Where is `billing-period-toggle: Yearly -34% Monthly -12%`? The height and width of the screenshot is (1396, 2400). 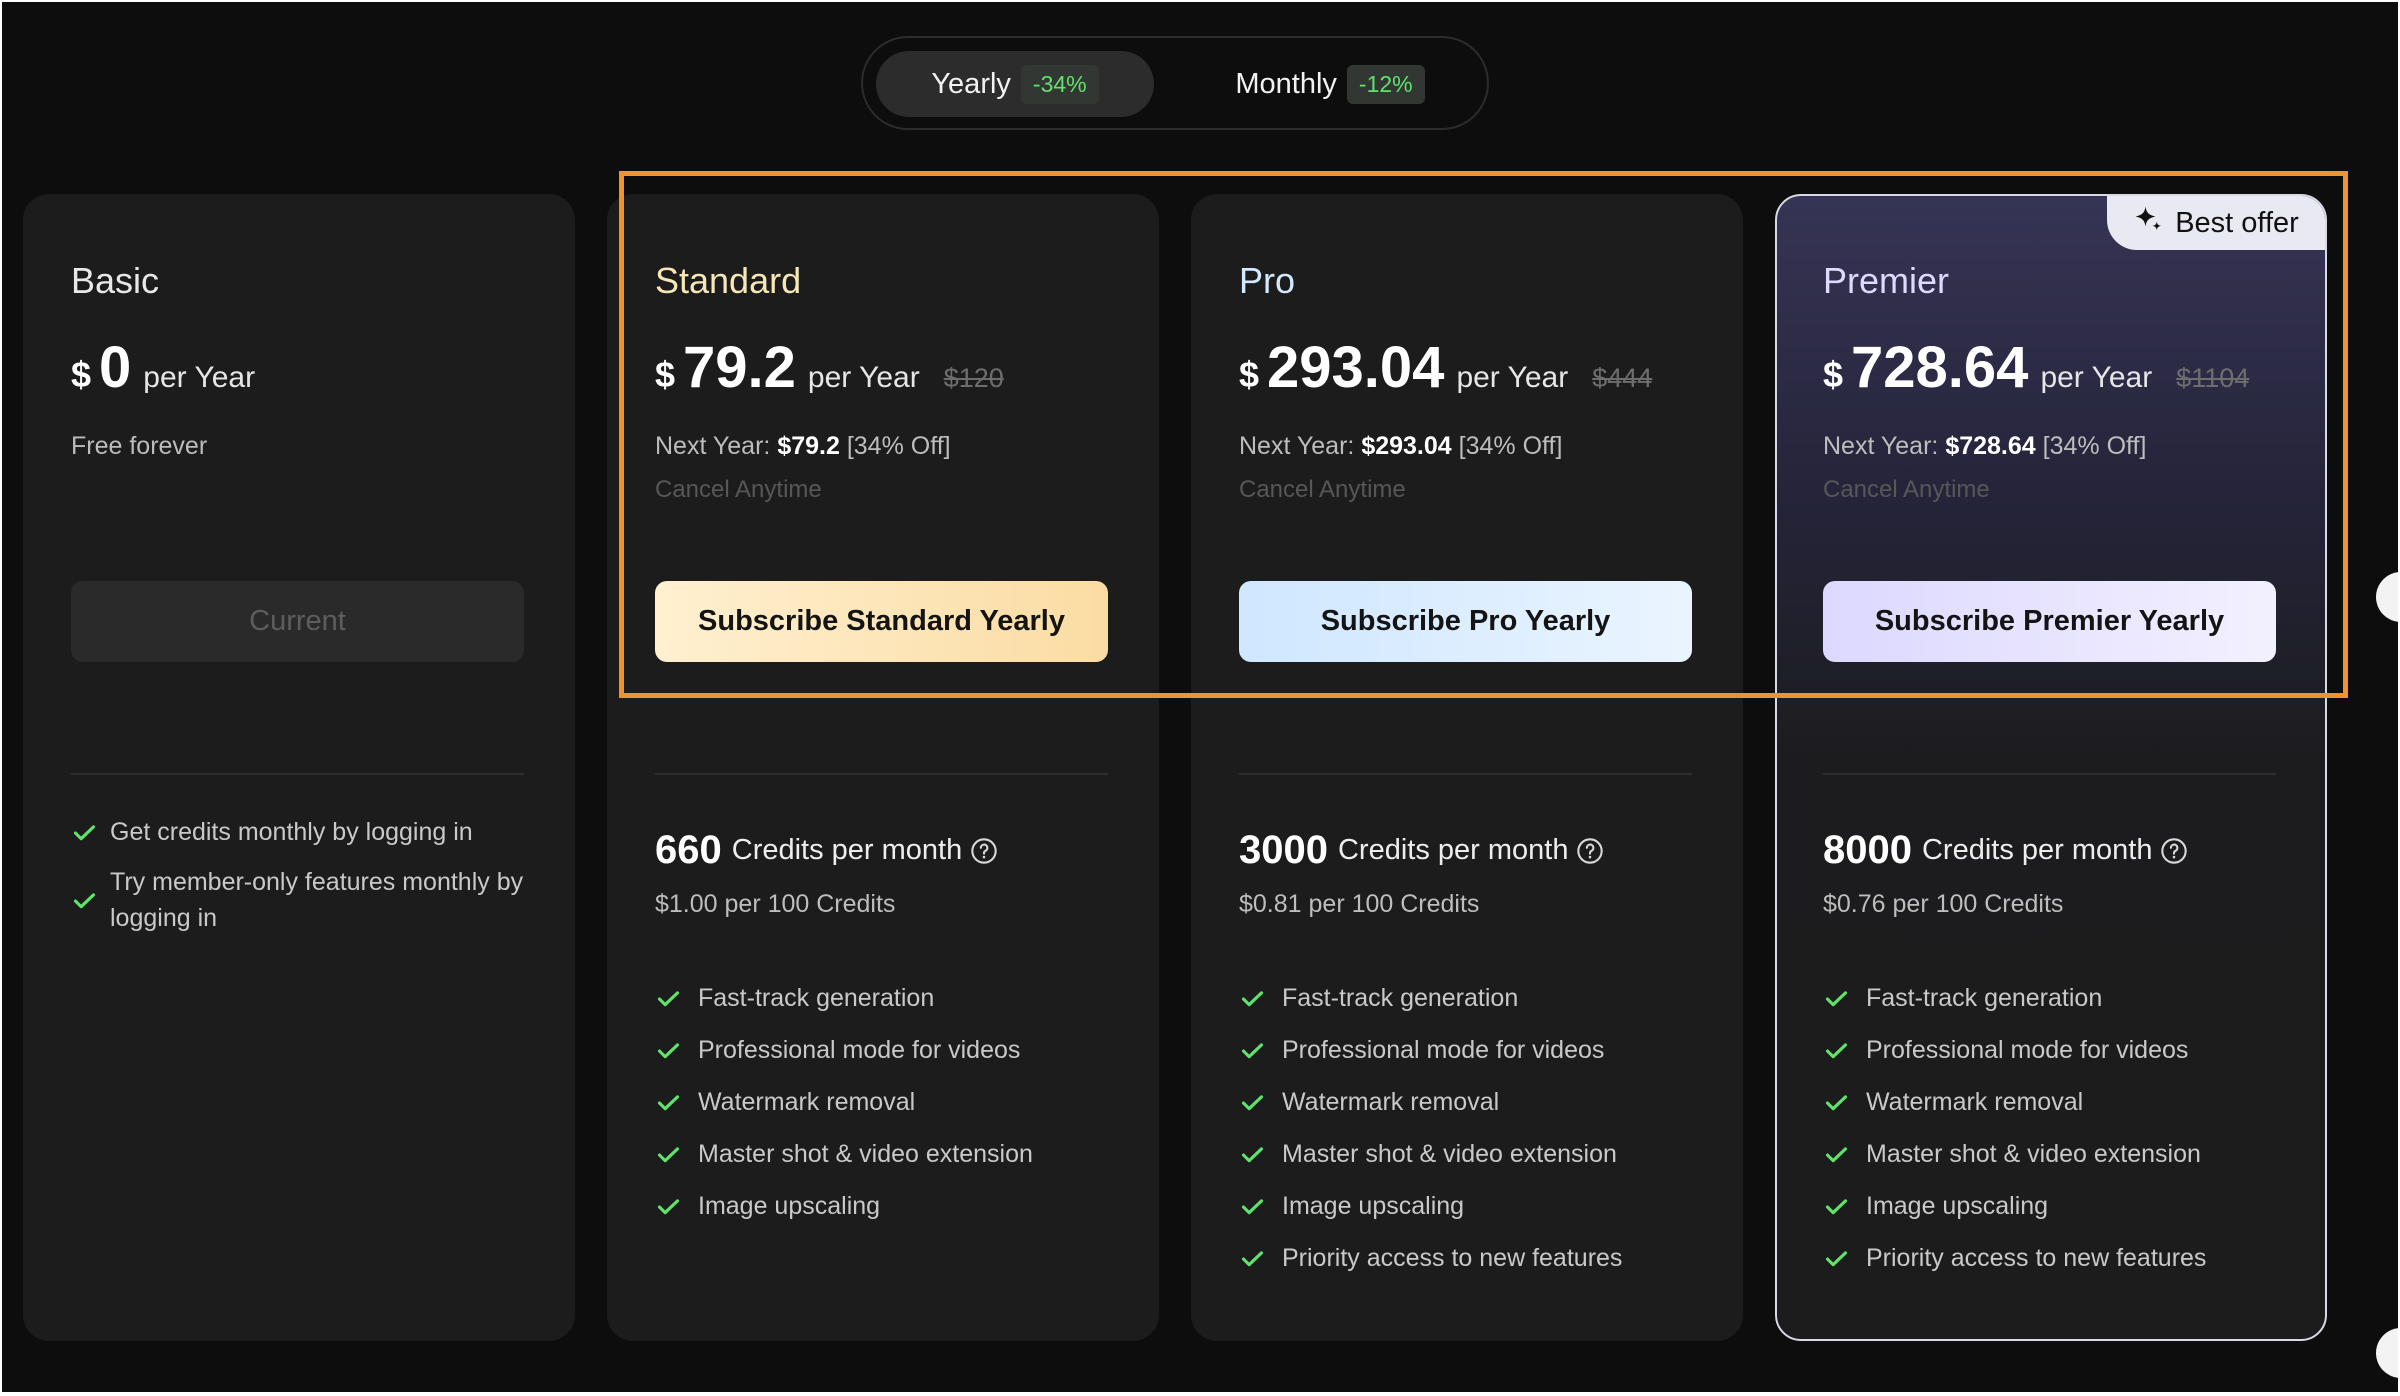
billing-period-toggle: Yearly -34% Monthly -12% is located at coordinates (1175, 83).